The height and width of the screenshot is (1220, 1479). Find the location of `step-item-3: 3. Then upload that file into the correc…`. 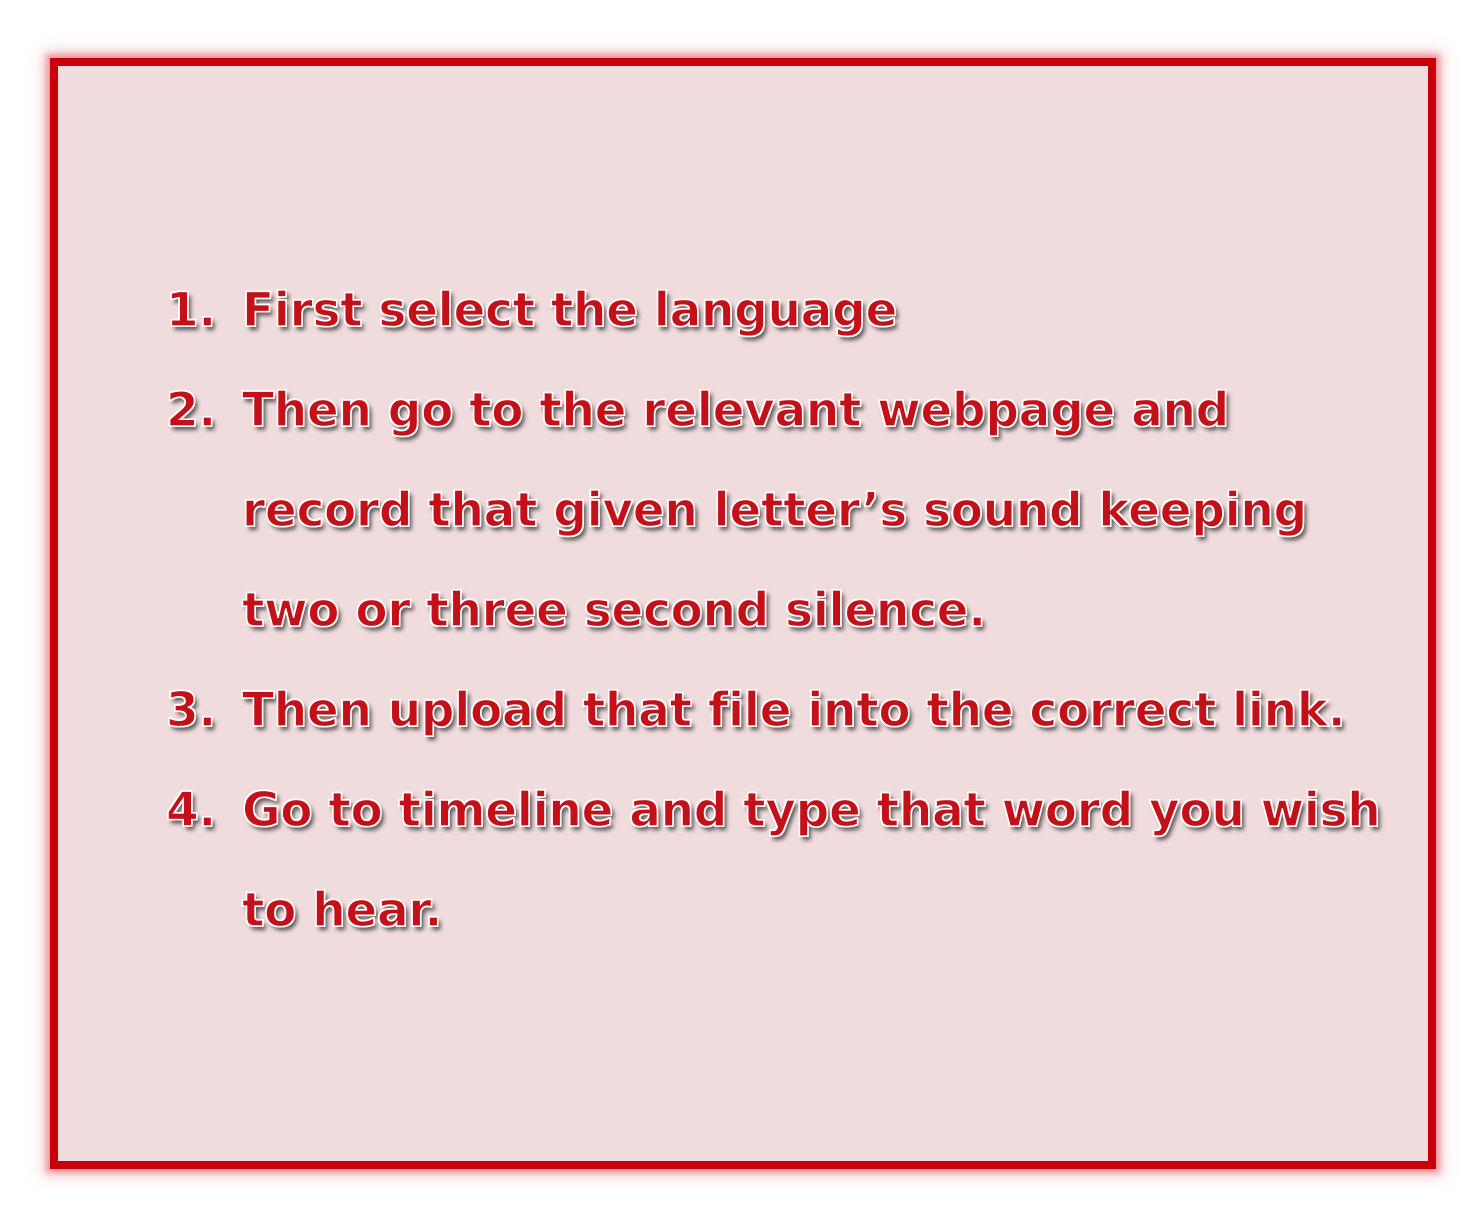

step-item-3: 3. Then upload that file into the correc… is located at coordinates (783, 711).